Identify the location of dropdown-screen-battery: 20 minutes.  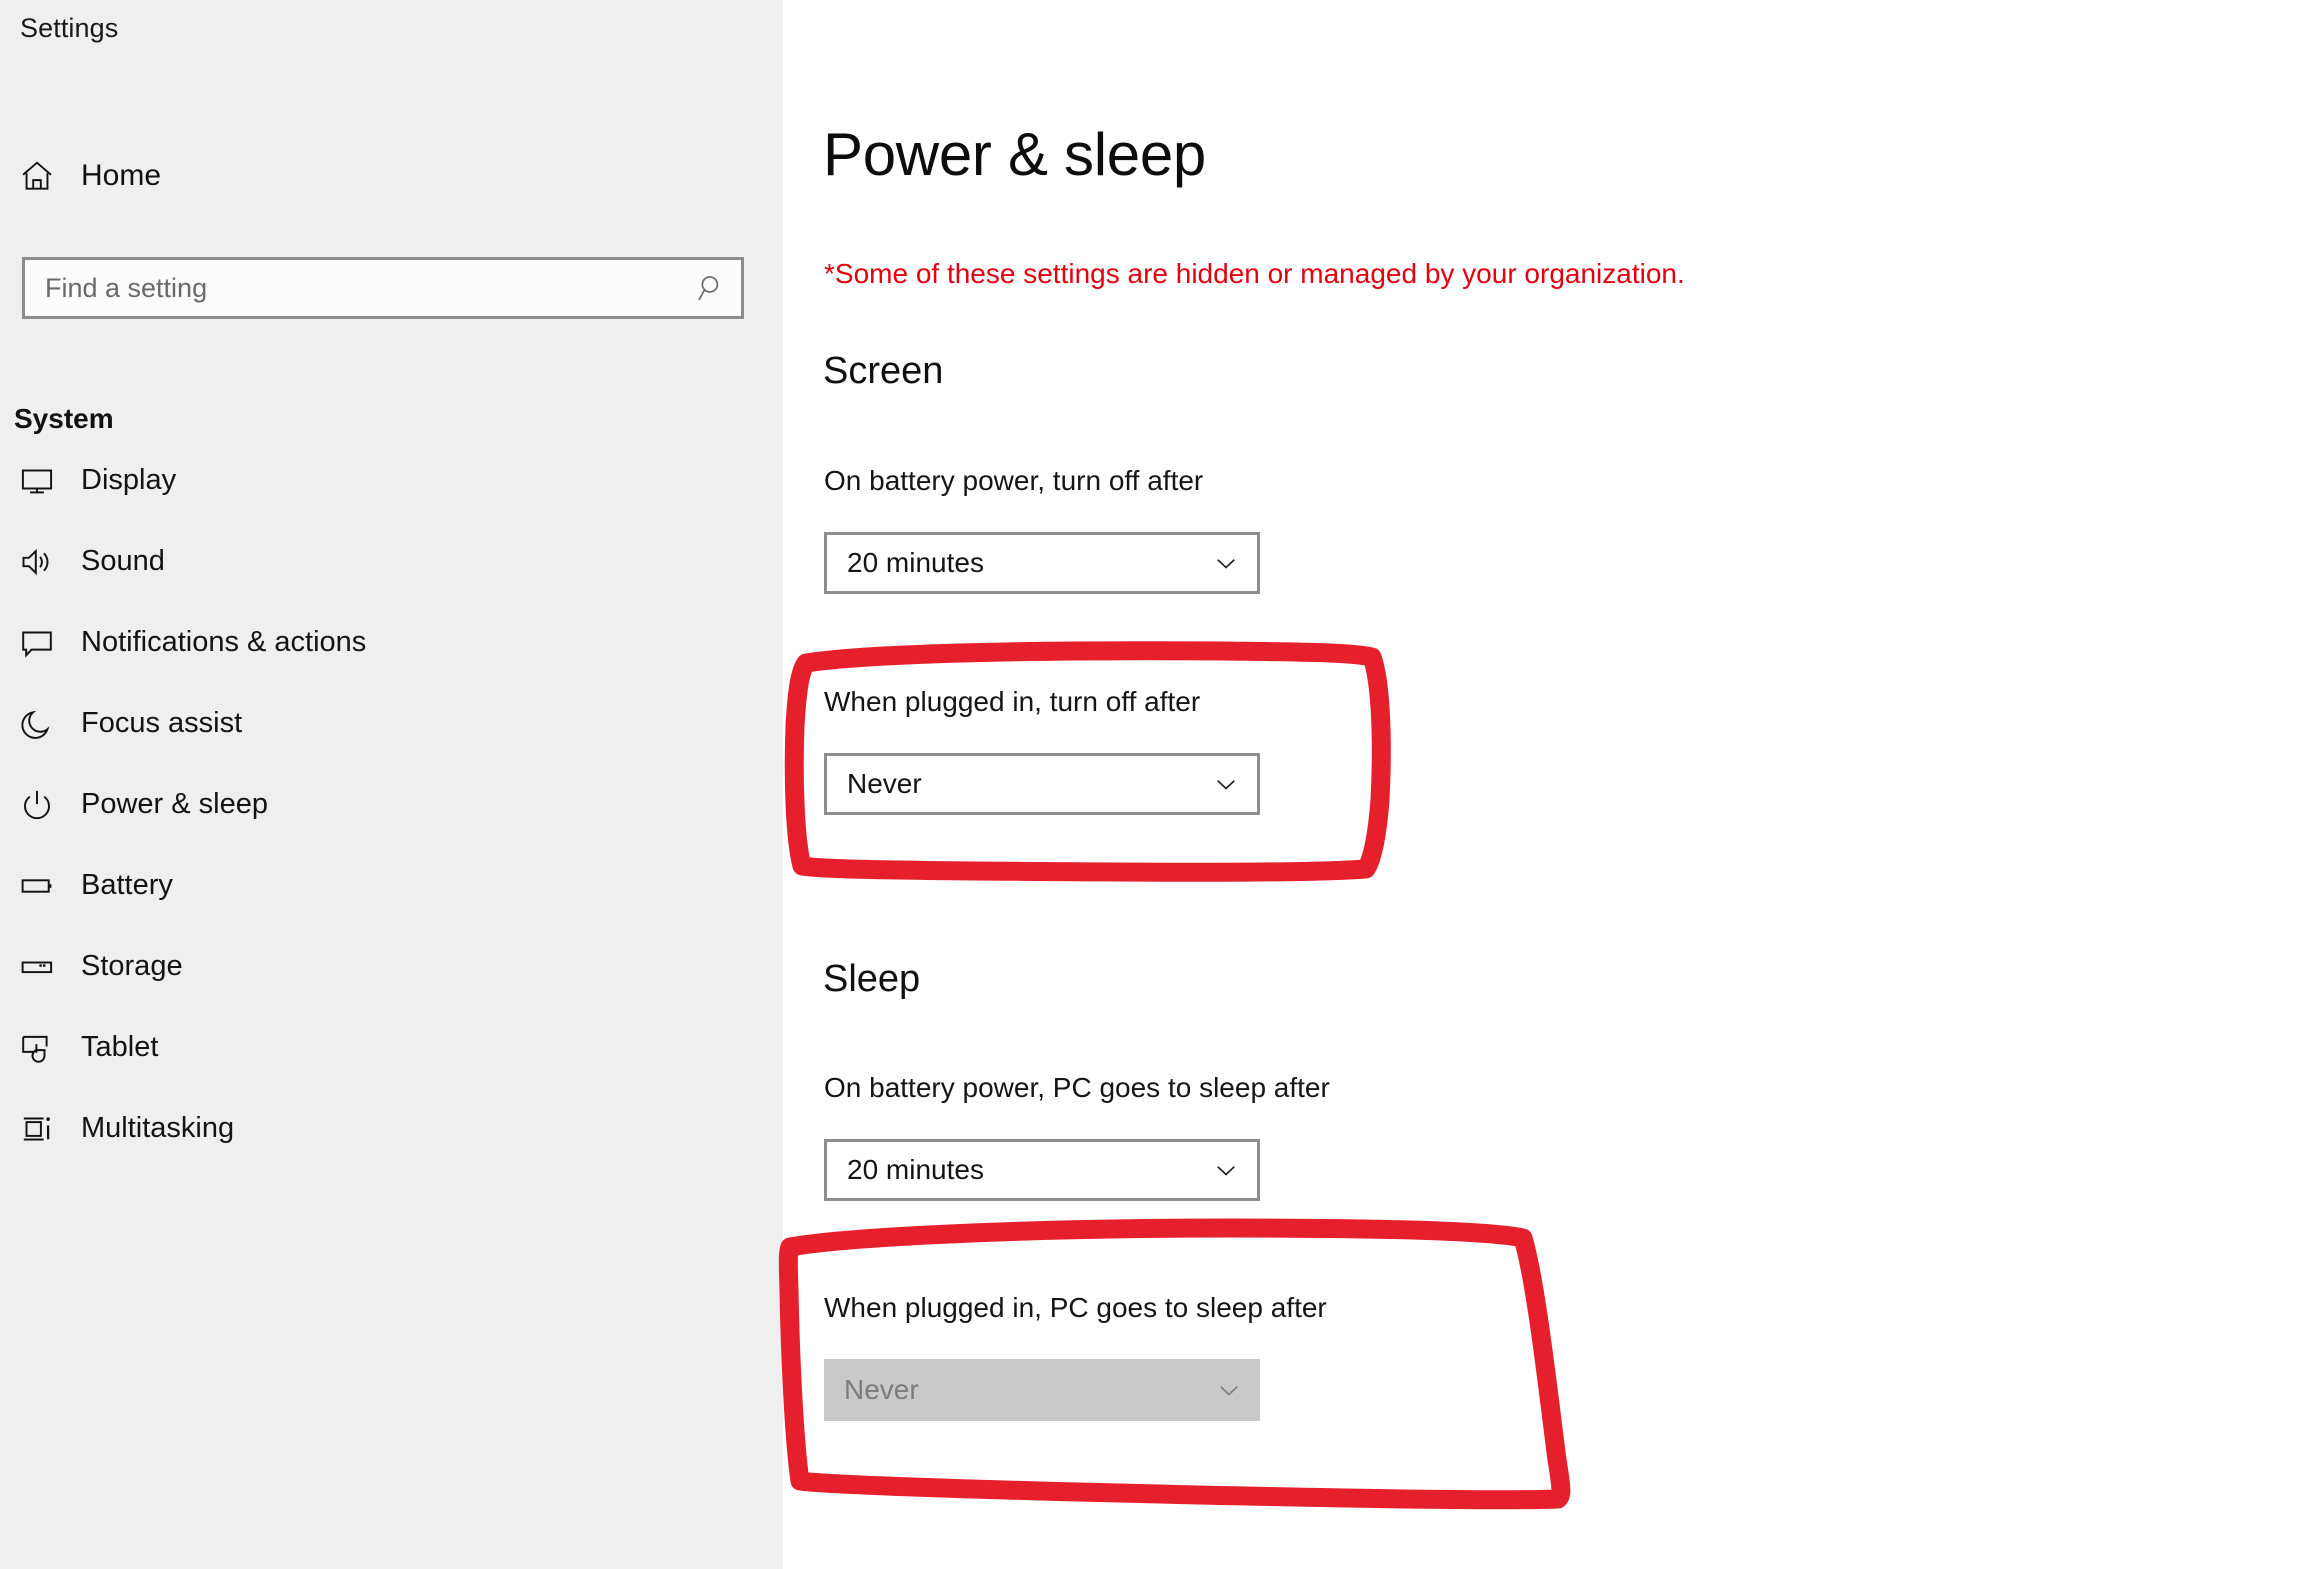
(1042, 563).